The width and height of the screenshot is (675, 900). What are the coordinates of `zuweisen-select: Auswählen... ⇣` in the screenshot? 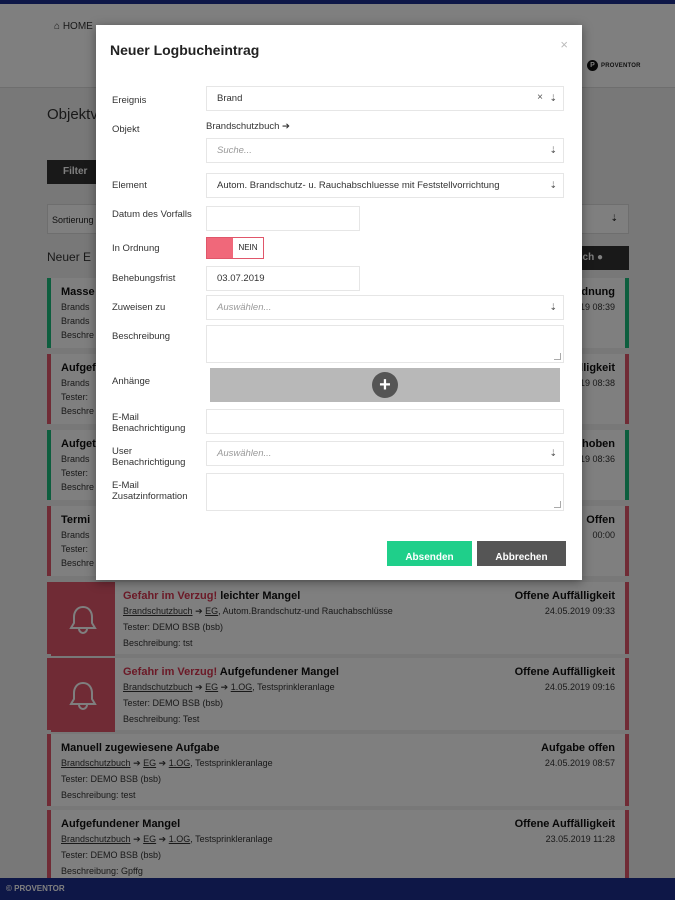 It's located at (385, 307).